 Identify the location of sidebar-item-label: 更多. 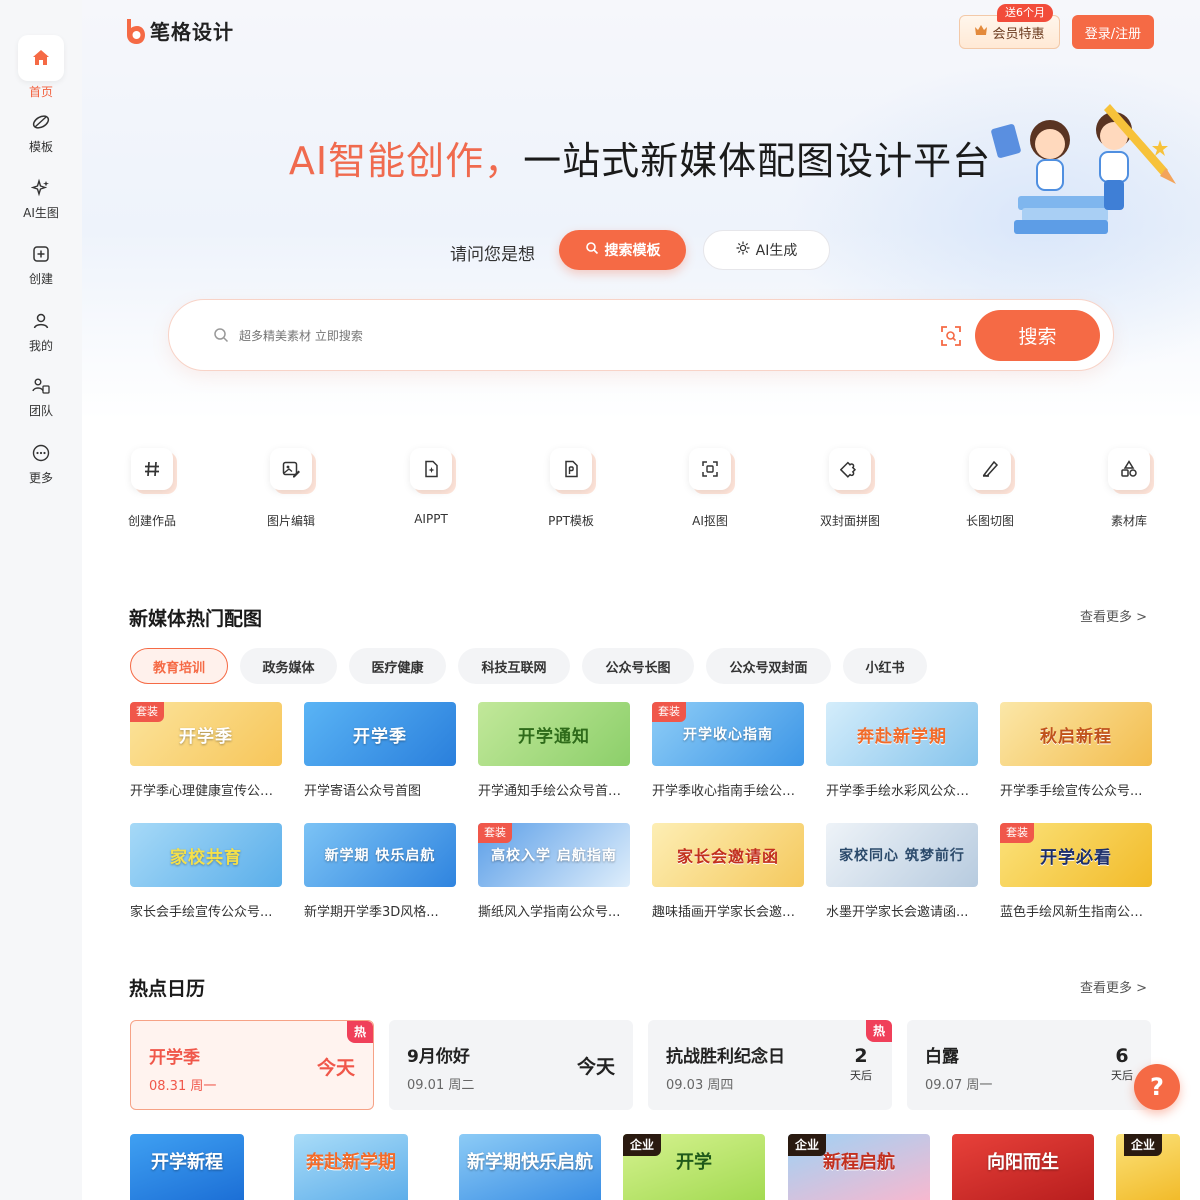
(40, 478).